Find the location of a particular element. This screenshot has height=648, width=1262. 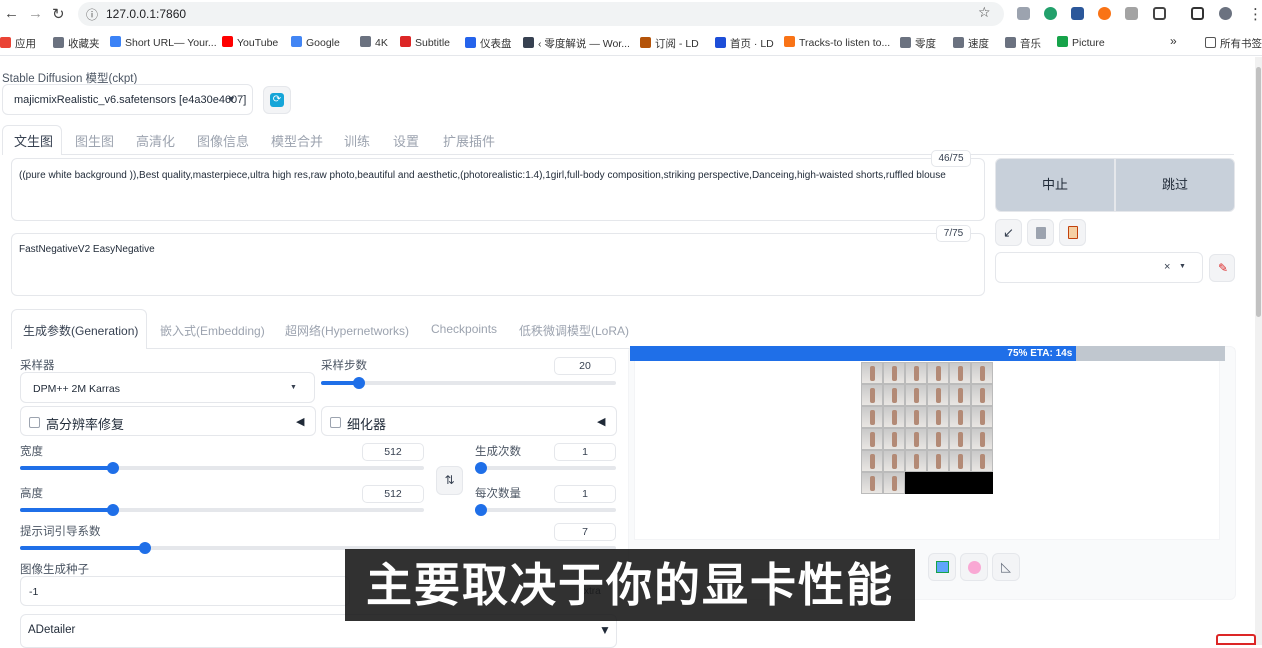

cfg-input: 7 is located at coordinates (585, 532).